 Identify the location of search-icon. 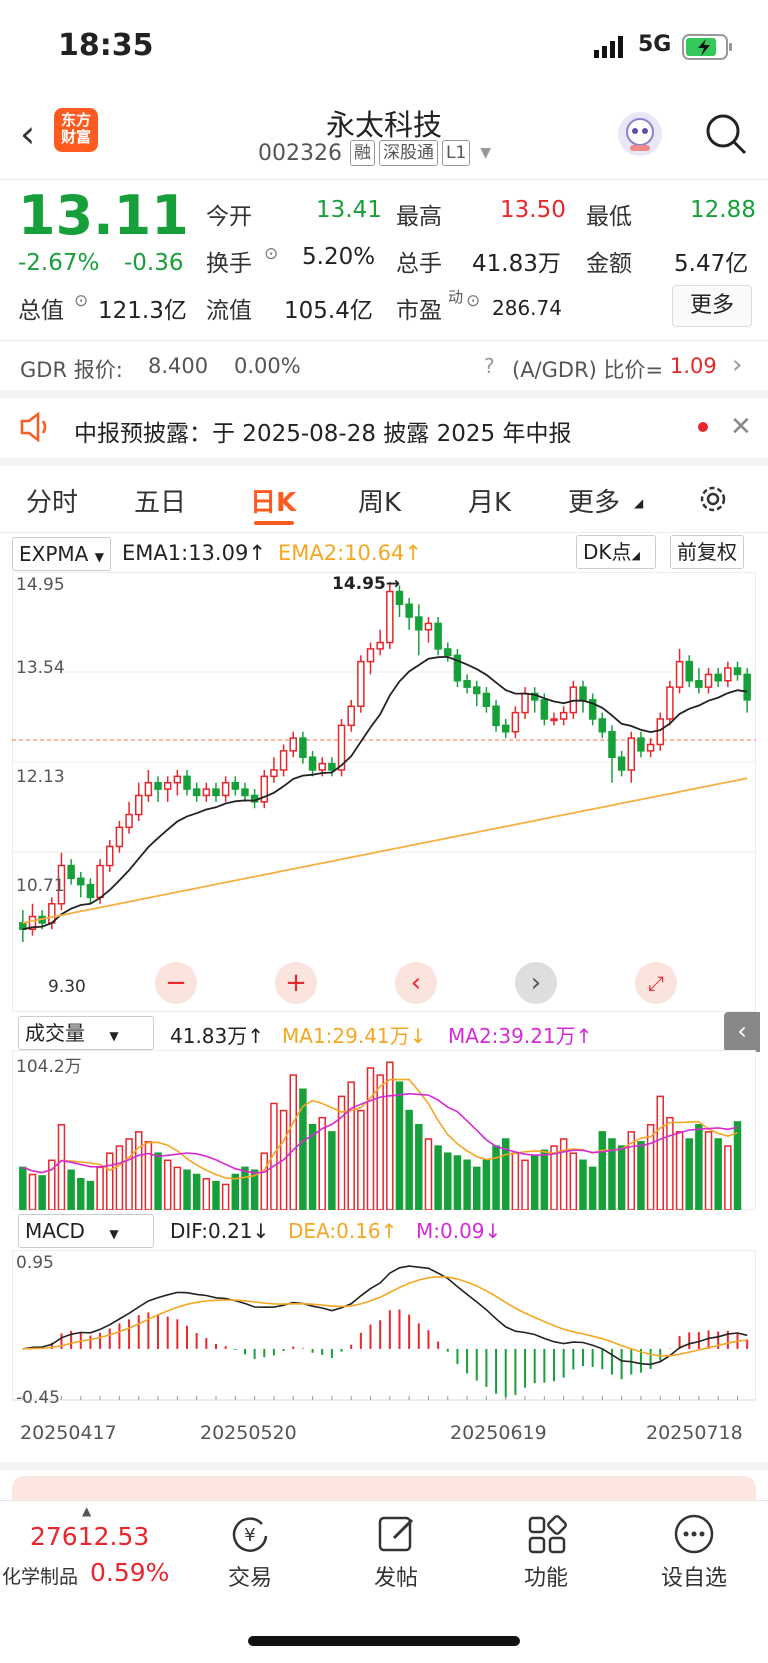
(726, 136).